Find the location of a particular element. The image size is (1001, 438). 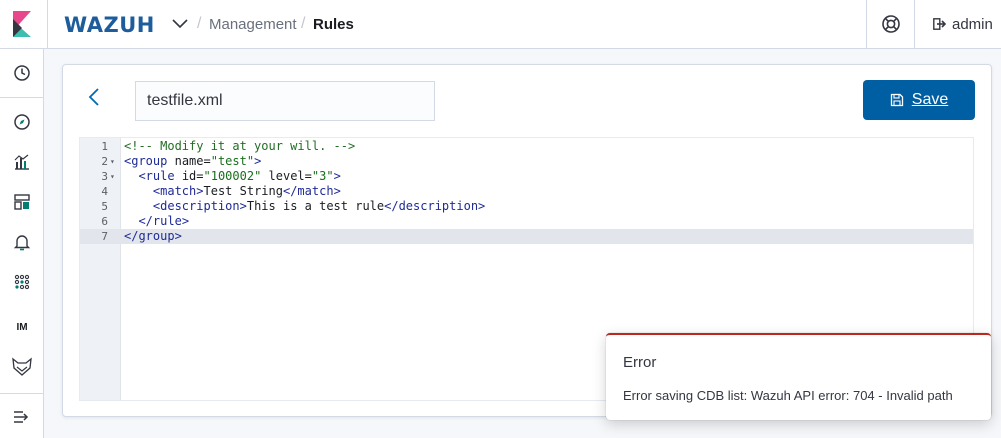

chevron-left-icon is located at coordinates (93, 97).